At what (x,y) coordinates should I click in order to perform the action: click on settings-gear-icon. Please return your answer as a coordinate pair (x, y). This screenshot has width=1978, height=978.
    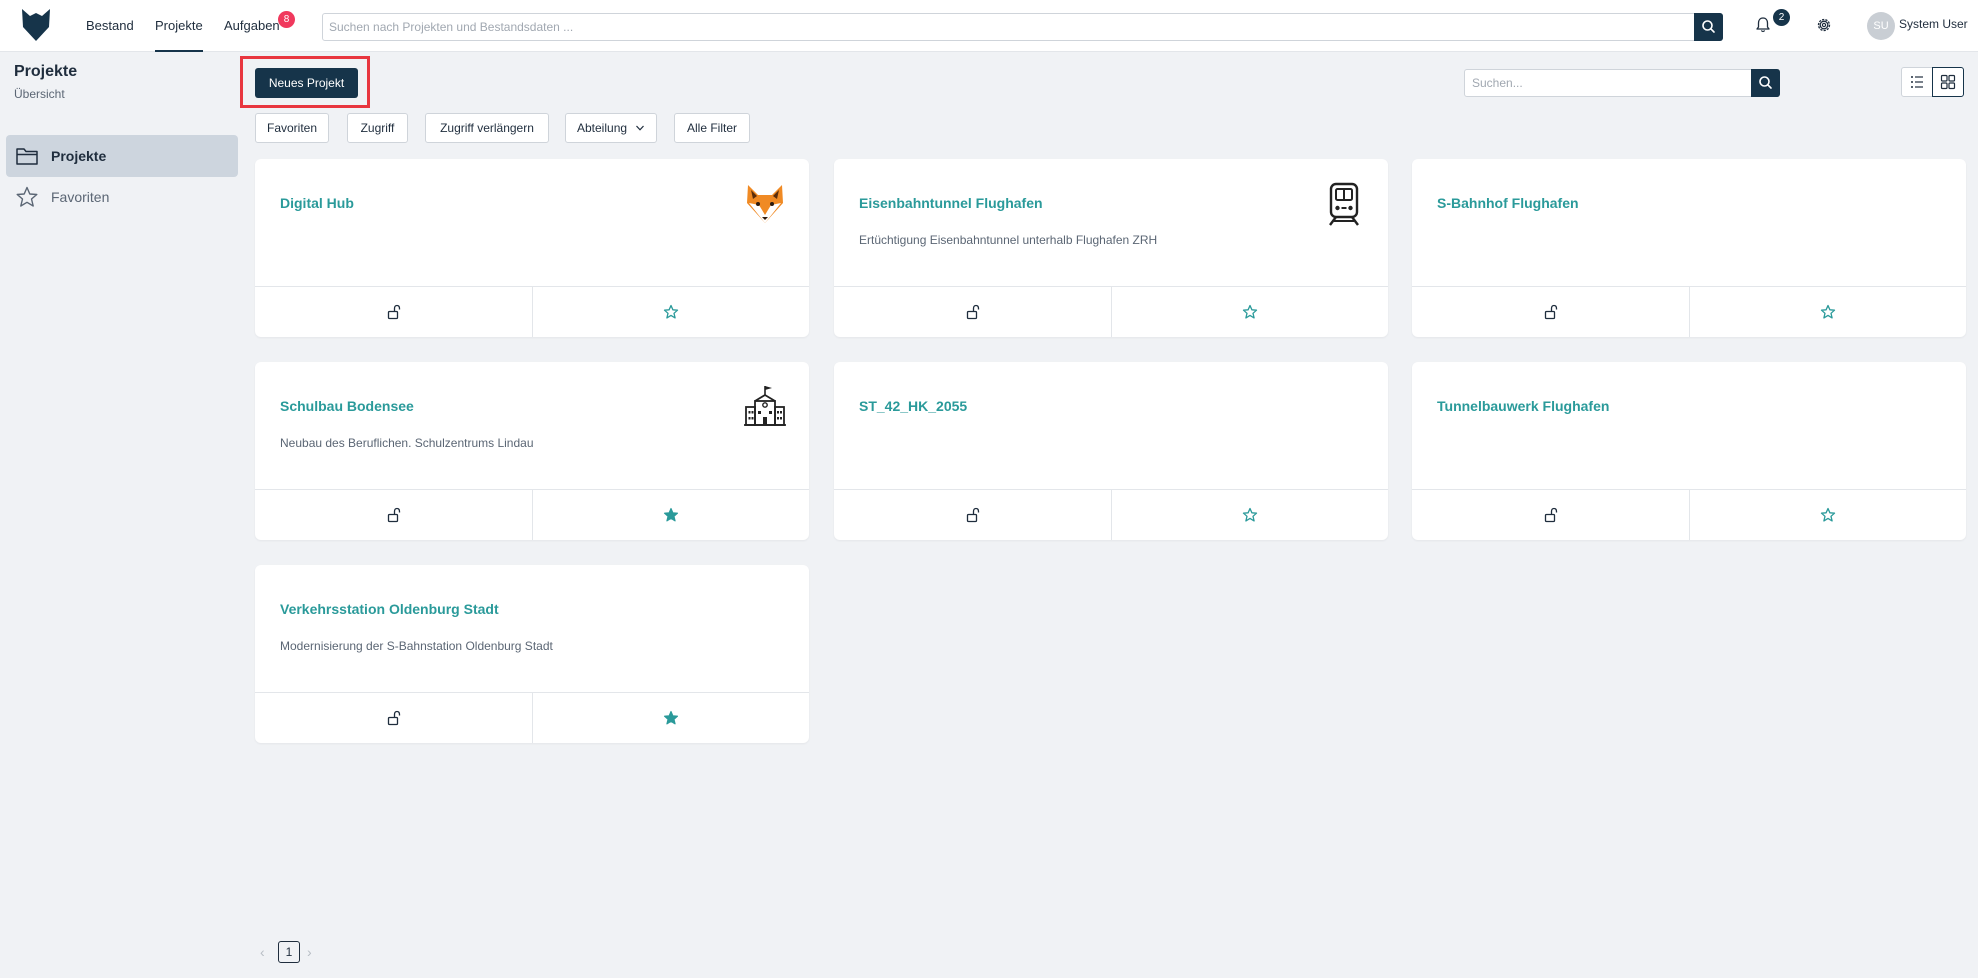
    Looking at the image, I should click on (1824, 25).